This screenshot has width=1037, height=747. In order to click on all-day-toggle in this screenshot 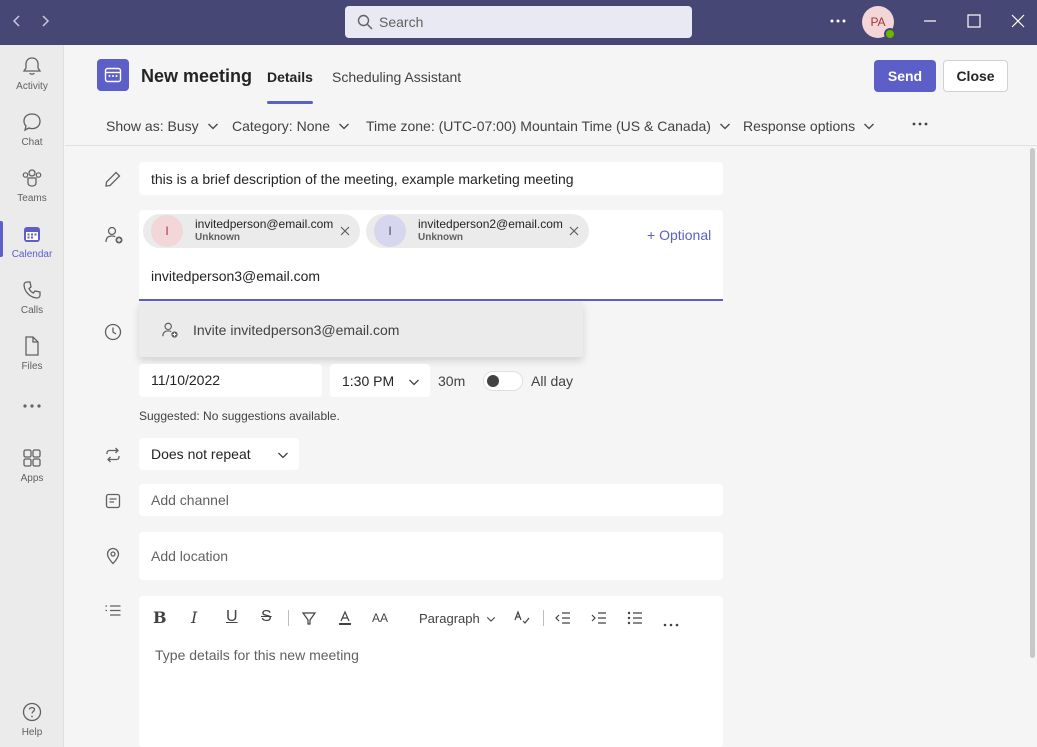, I will do `click(503, 381)`.